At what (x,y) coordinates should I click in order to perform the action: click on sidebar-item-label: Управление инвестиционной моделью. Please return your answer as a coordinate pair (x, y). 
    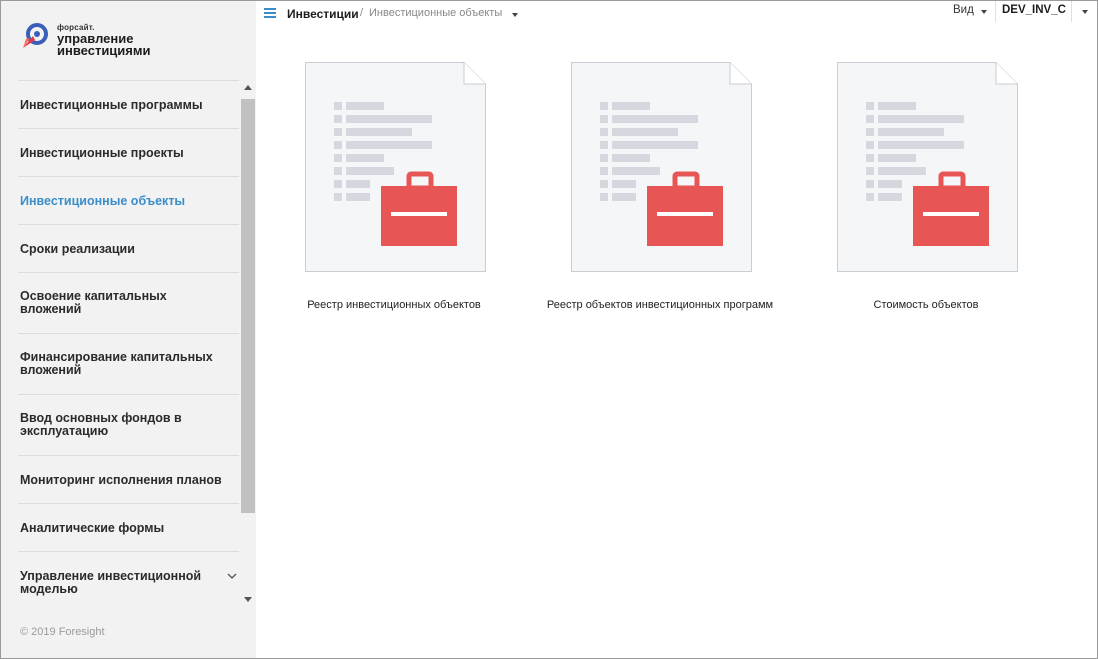
    Looking at the image, I should click on (111, 582).